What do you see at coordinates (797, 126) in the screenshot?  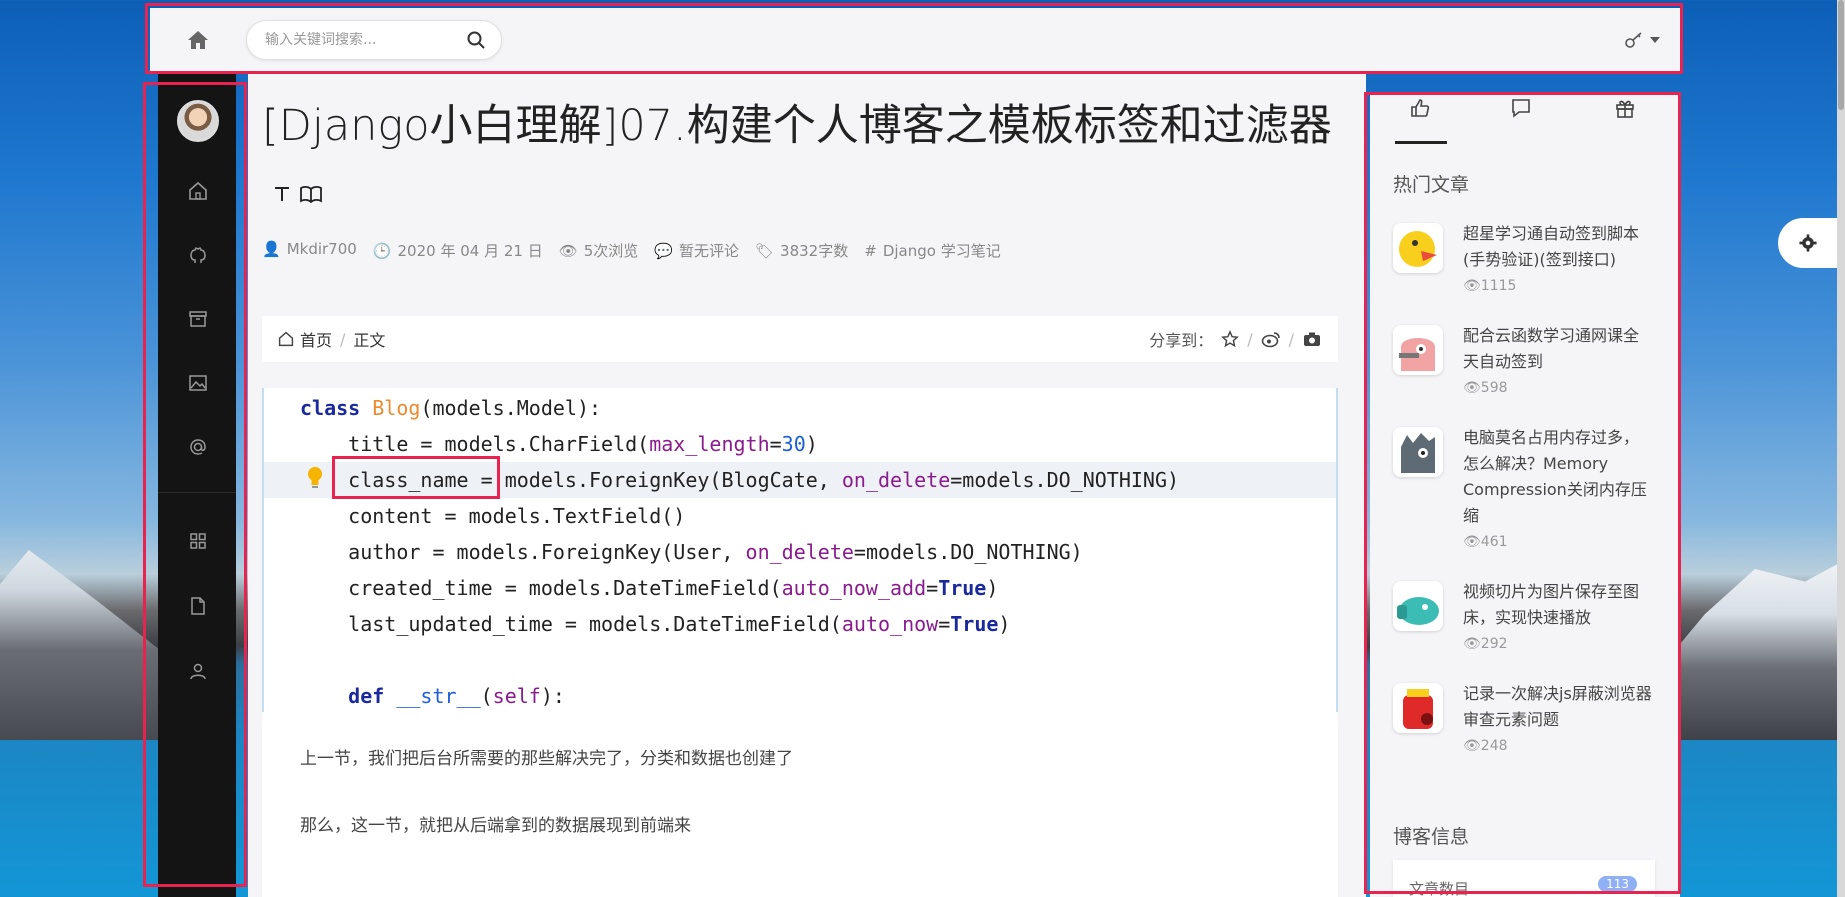 I see `article-title: [Django小白理解]07.构建个人博客之模板标签和过滤器` at bounding box center [797, 126].